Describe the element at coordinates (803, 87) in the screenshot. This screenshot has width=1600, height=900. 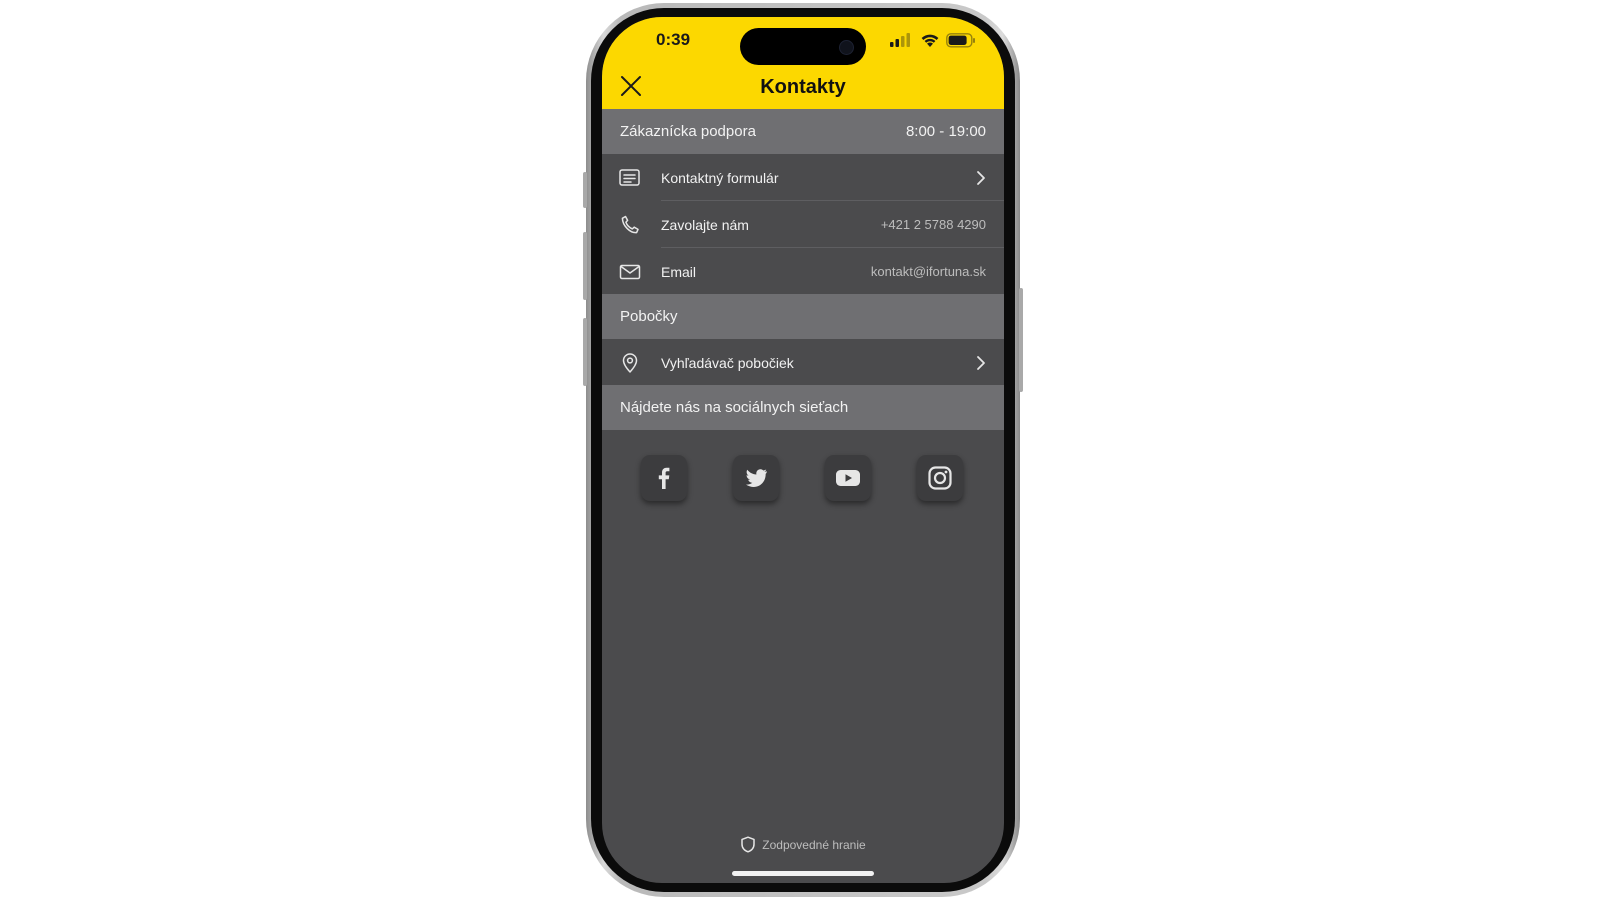
I see `page-title: Kontakty` at that location.